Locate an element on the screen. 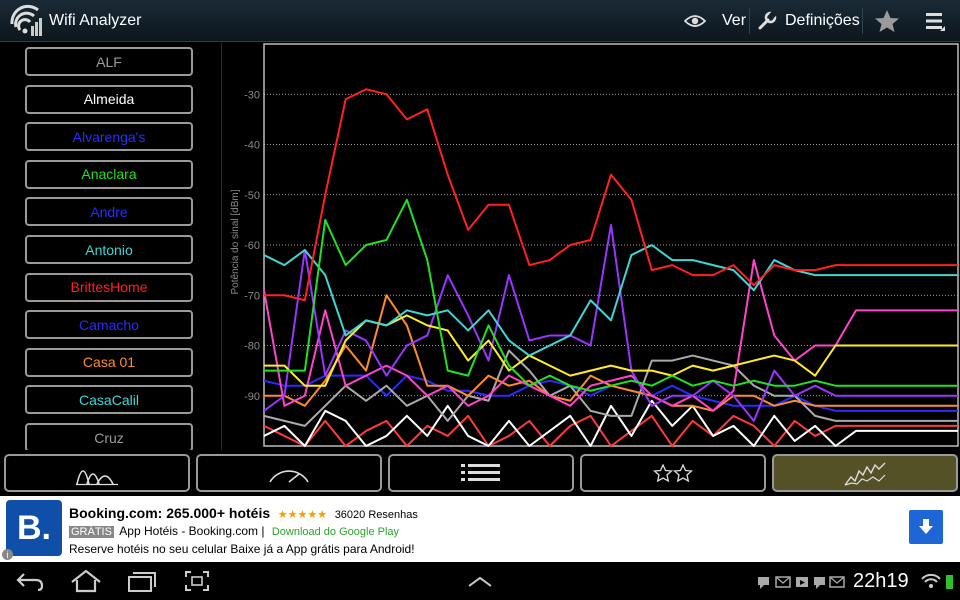 This screenshot has width=960, height=600. booking-logo: B. is located at coordinates (34, 528).